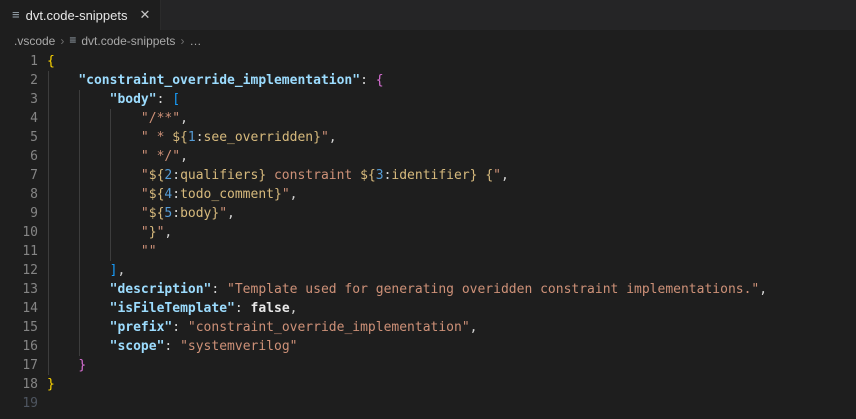 This screenshot has width=856, height=419. What do you see at coordinates (428, 384) in the screenshot?
I see `code-line: 18}` at bounding box center [428, 384].